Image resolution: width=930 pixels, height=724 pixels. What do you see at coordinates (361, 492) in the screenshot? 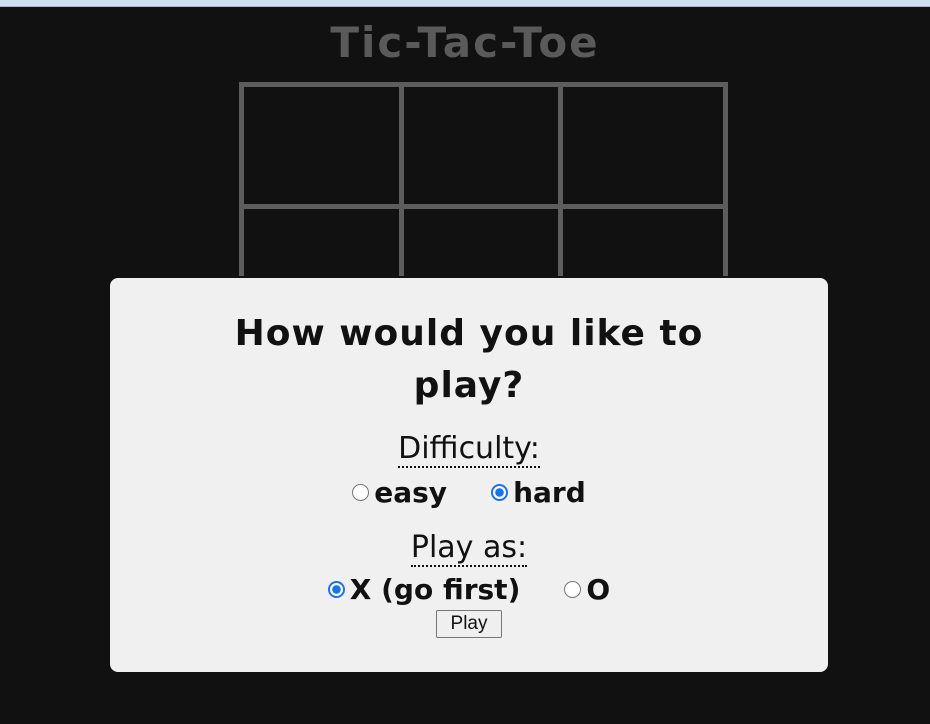
I see `radio-easy` at bounding box center [361, 492].